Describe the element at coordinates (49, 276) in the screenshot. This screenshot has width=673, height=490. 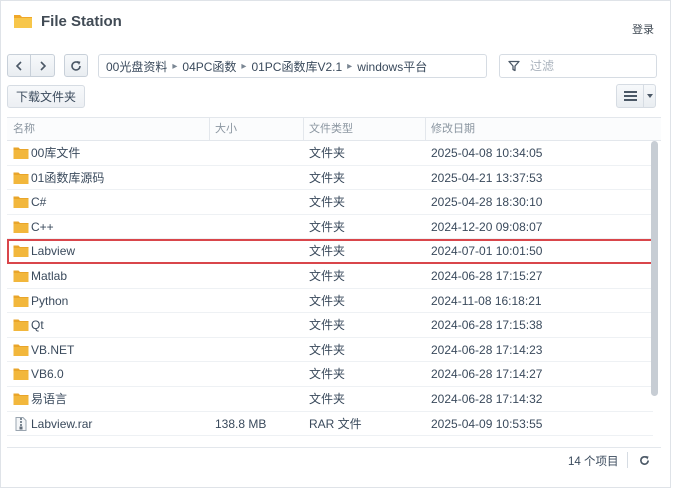
I see `file-name: Matlab` at that location.